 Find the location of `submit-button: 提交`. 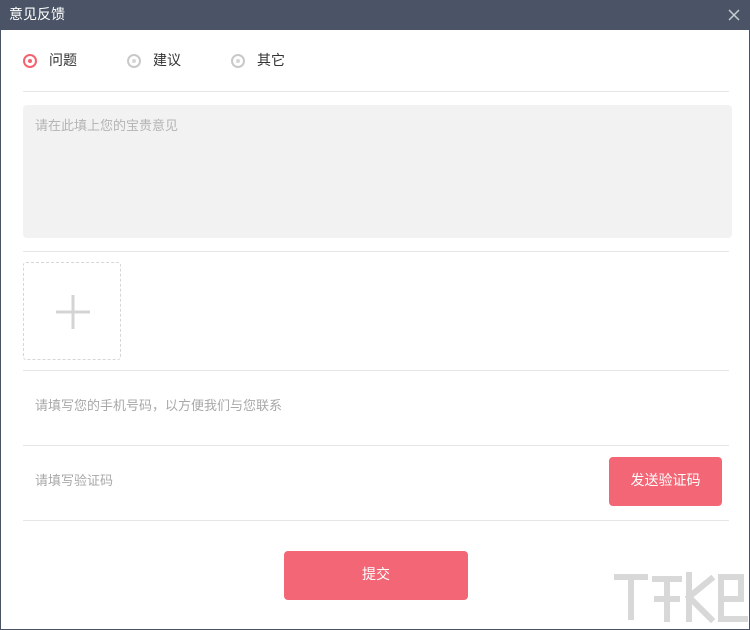

submit-button: 提交 is located at coordinates (376, 575).